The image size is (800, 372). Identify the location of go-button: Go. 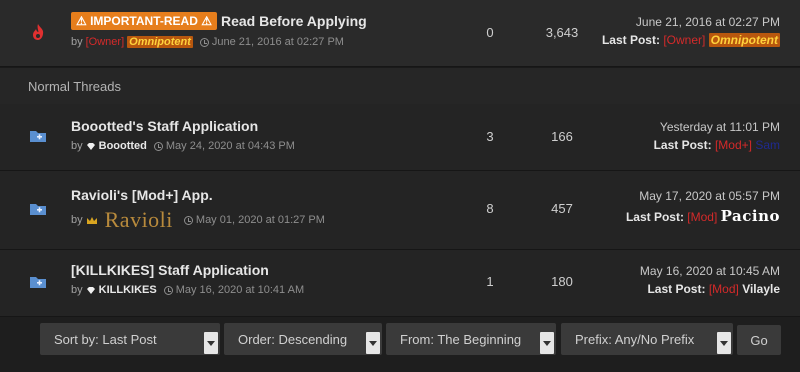
(759, 340).